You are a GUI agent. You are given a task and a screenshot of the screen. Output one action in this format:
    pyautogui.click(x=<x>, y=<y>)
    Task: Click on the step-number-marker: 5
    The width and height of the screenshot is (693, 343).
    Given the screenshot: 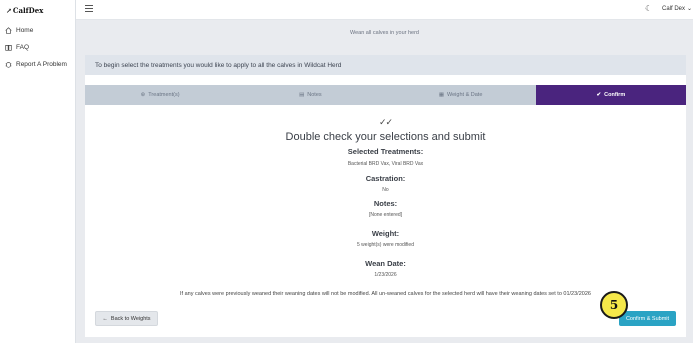 What is the action you would take?
    pyautogui.click(x=614, y=305)
    